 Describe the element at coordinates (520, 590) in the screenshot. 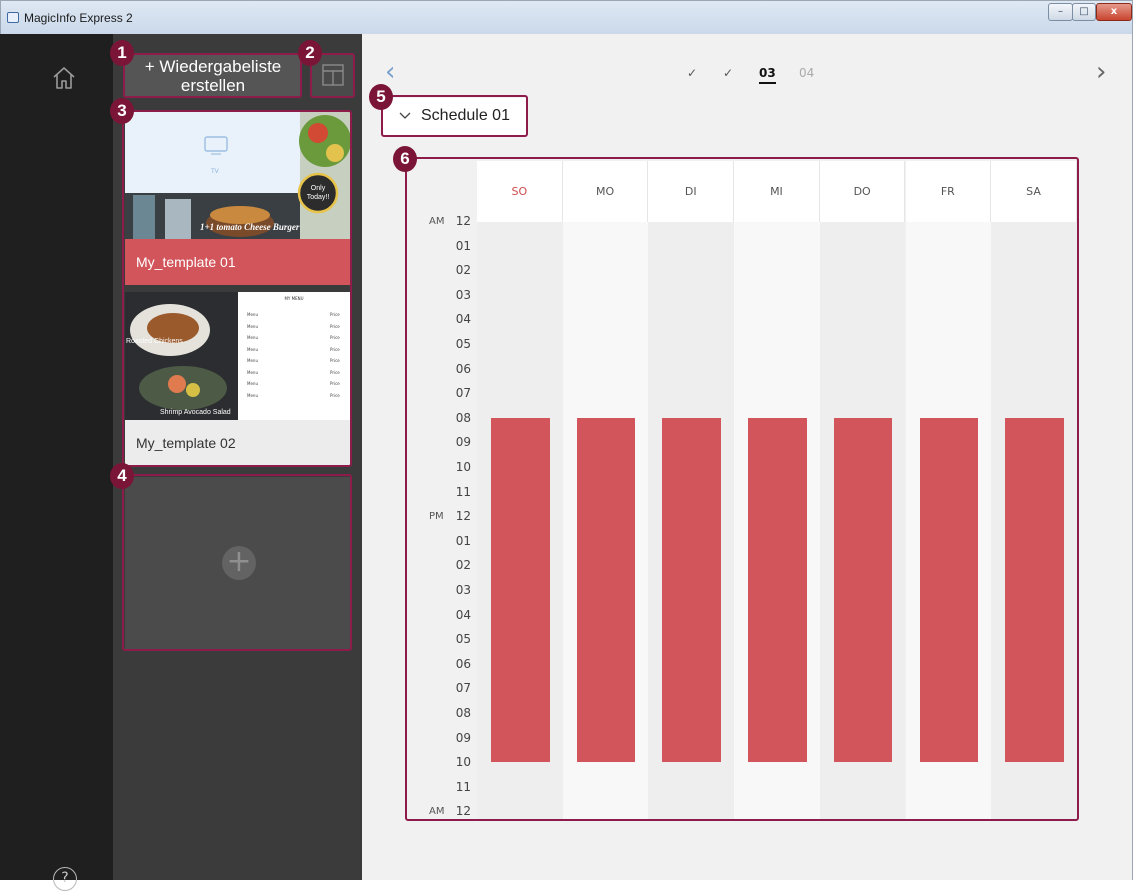

I see `schedule-block-so` at that location.